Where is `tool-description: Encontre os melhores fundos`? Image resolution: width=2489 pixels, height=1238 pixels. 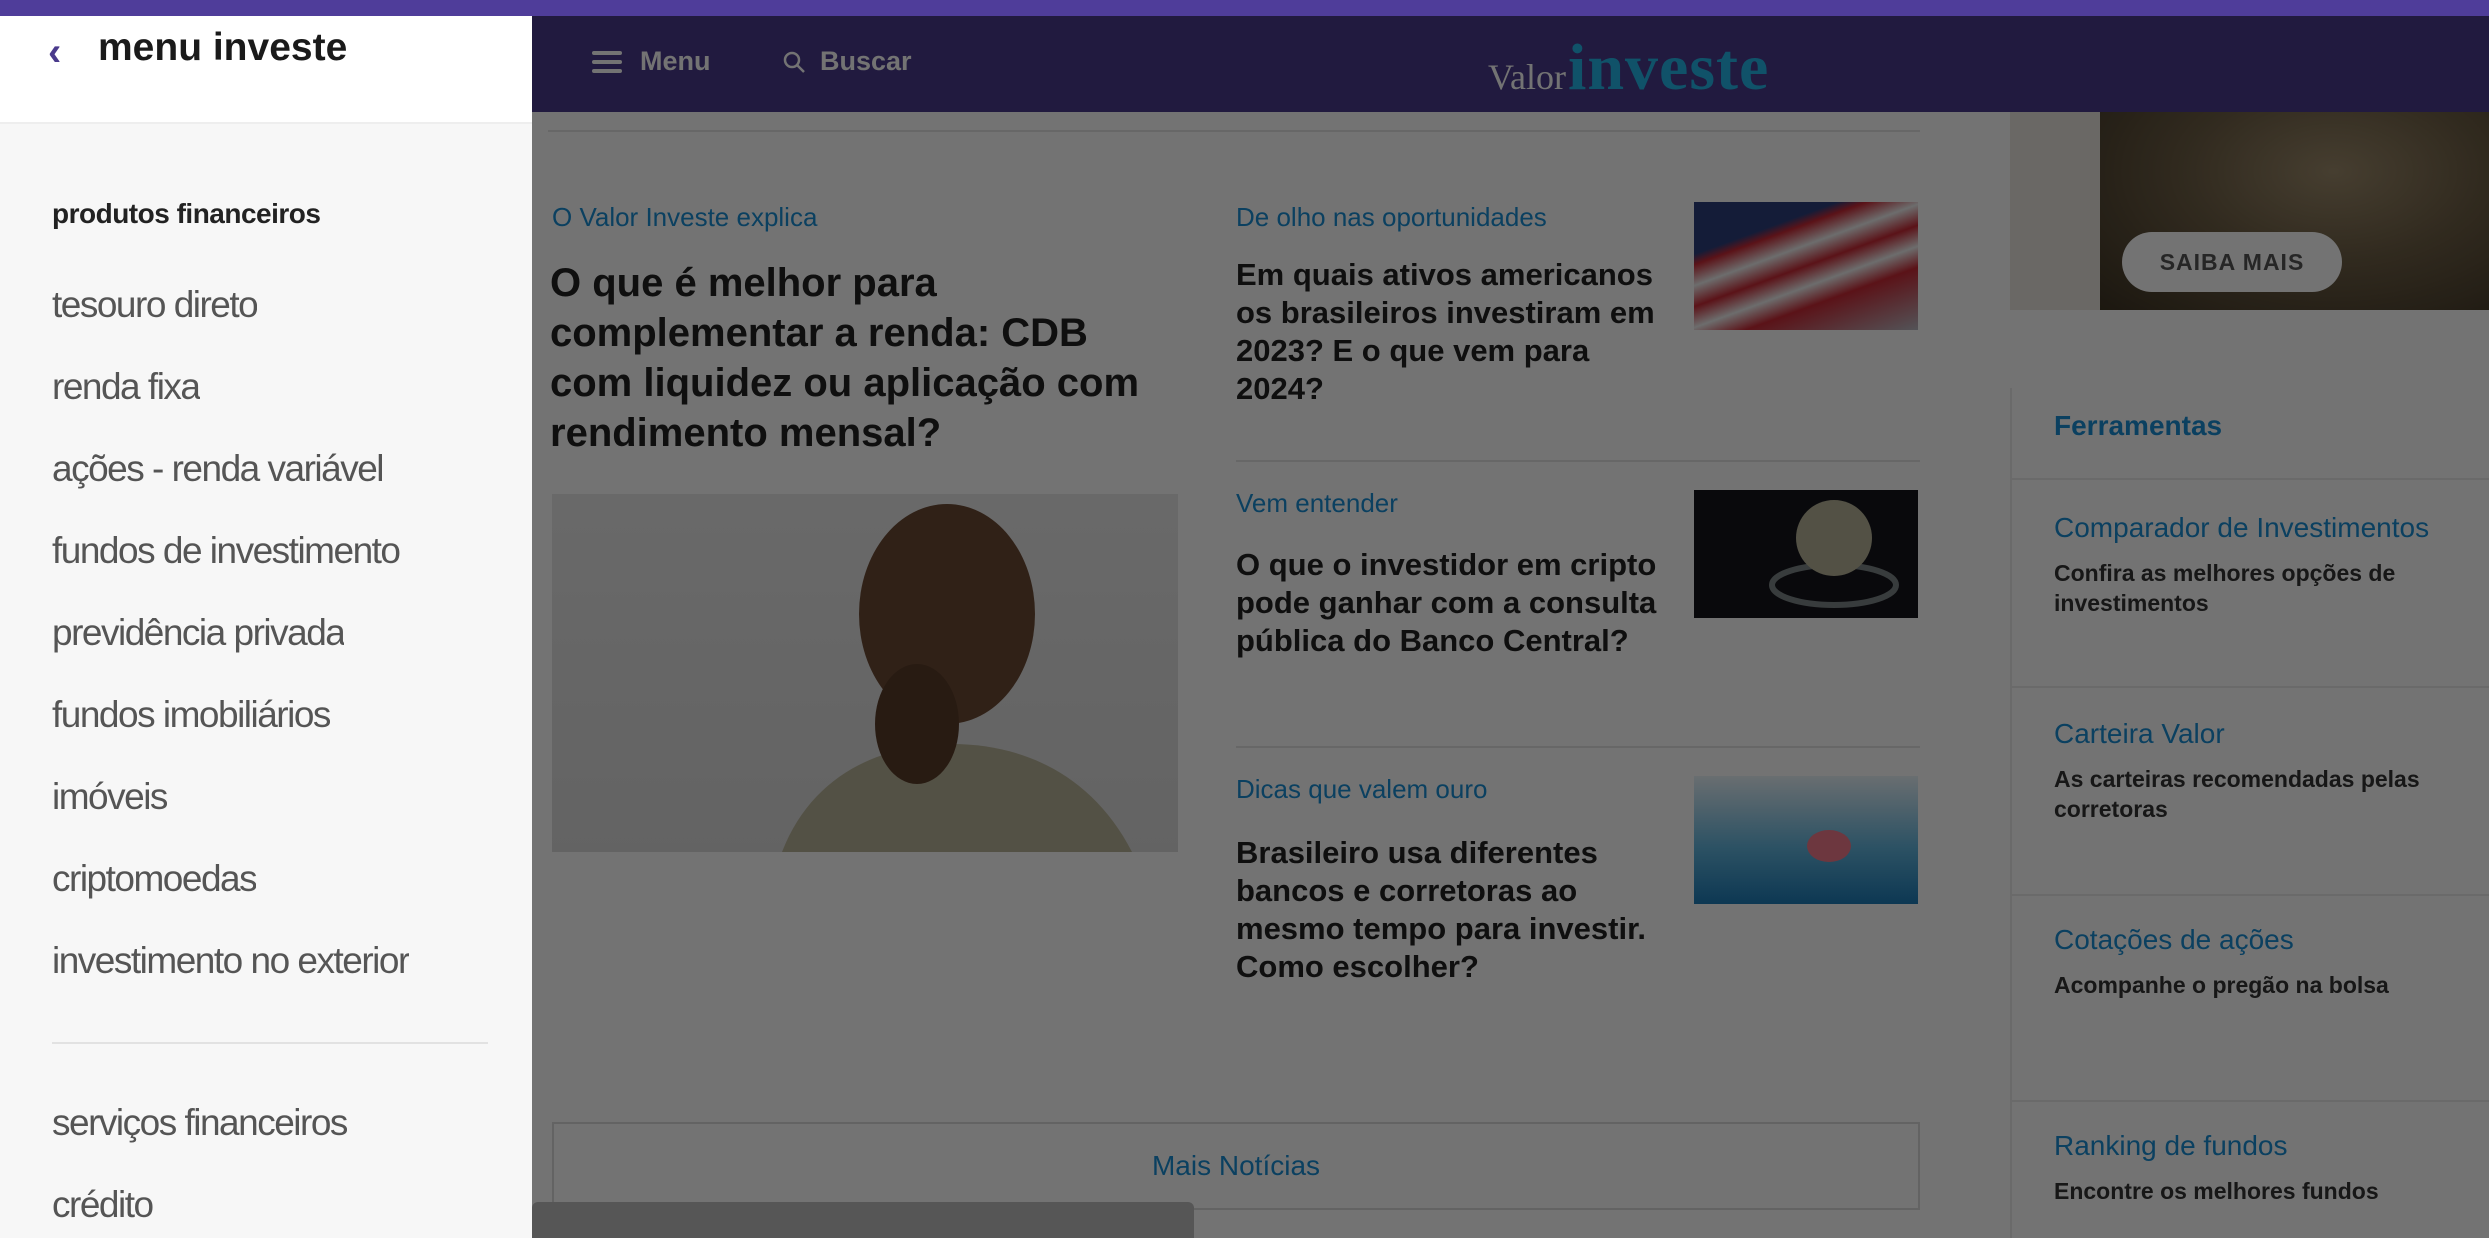 tool-description: Encontre os melhores fundos is located at coordinates (2216, 1191).